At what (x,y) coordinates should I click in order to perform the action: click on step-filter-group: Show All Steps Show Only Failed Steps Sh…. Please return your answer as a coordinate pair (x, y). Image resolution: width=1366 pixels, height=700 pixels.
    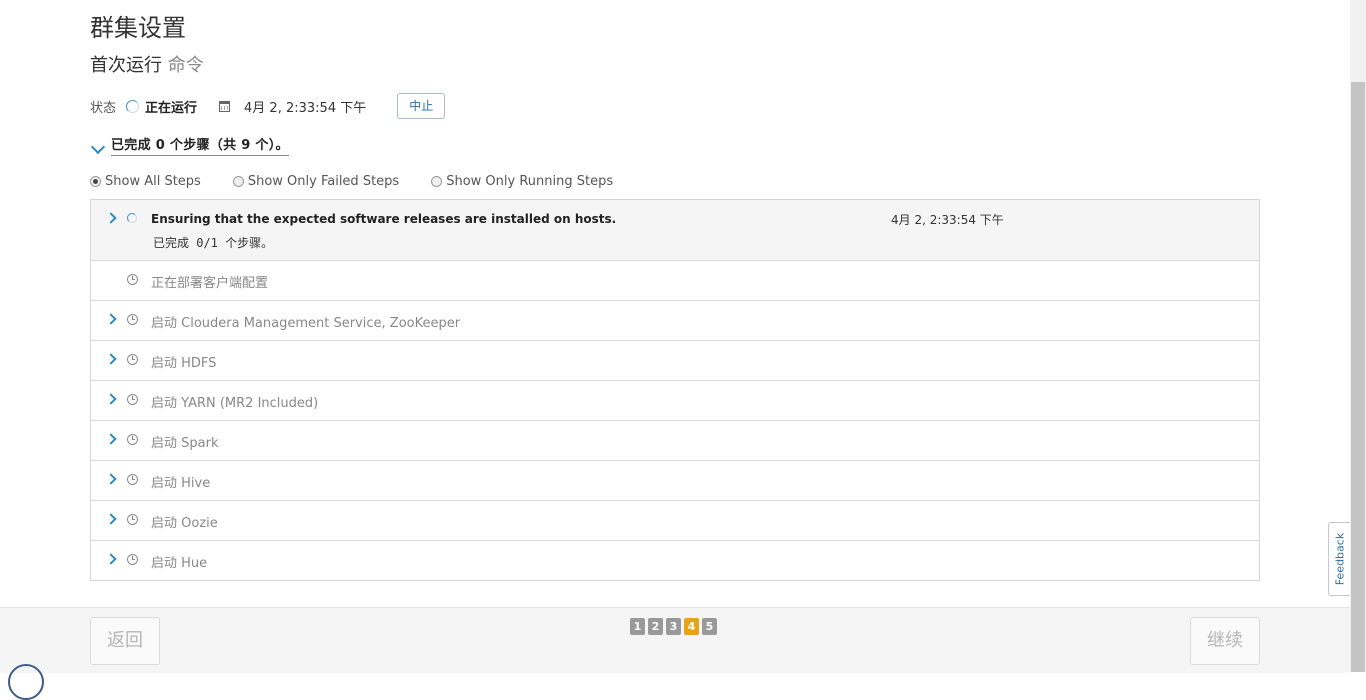
    Looking at the image, I should click on (367, 181).